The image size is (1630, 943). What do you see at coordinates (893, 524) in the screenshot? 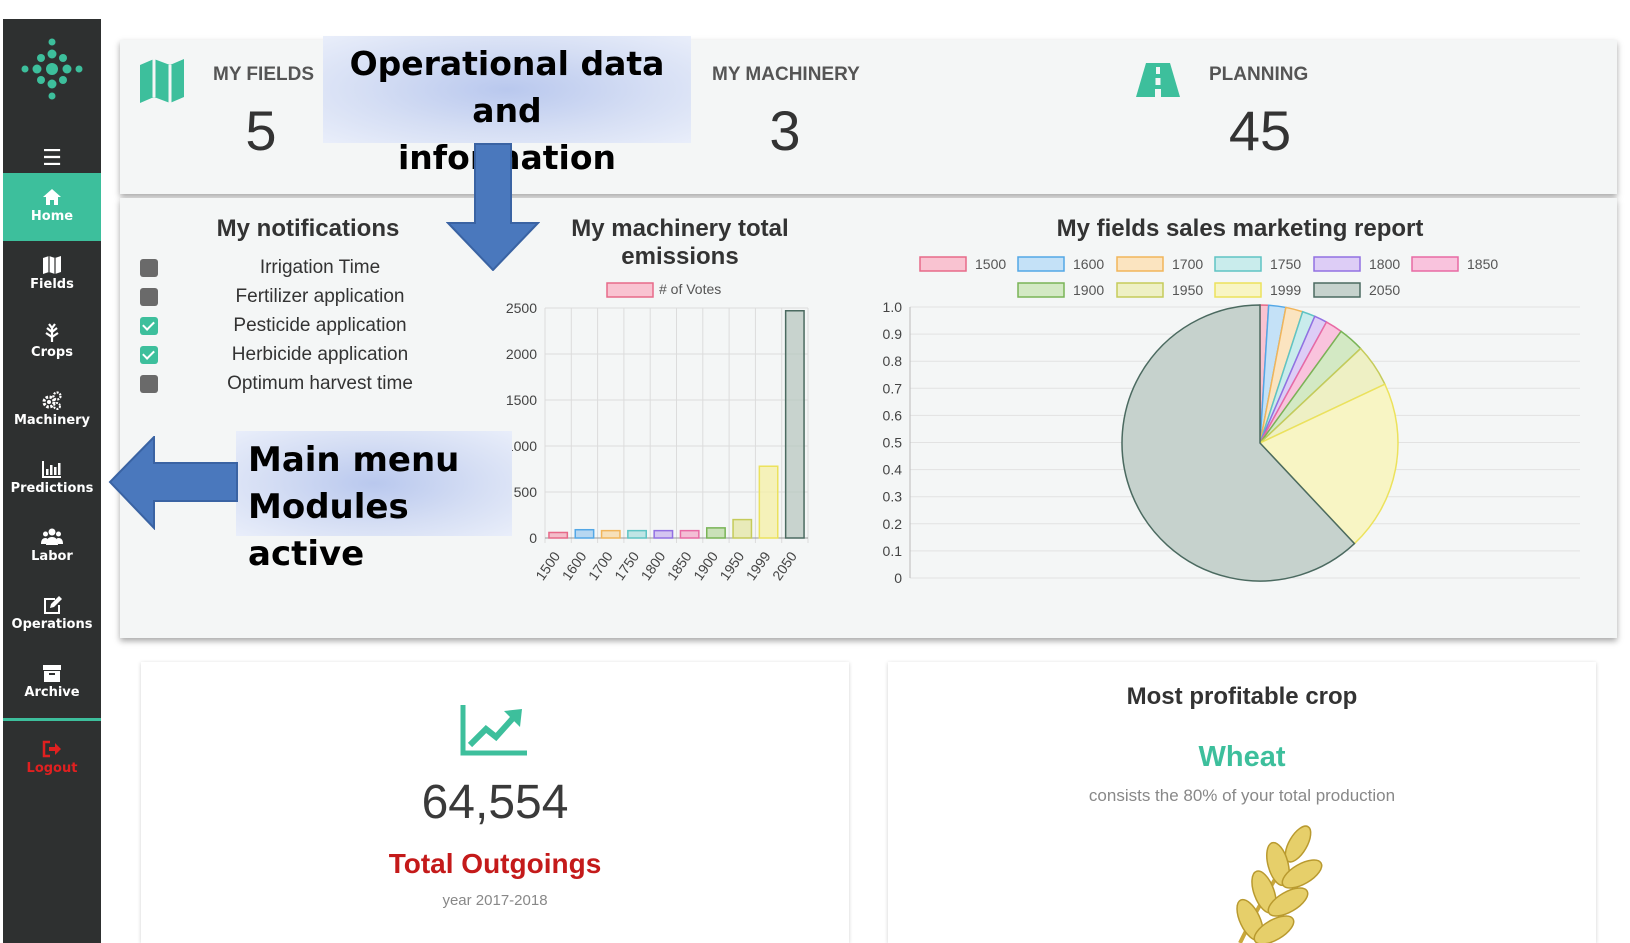
I see `y-tick-label: 0.2` at bounding box center [893, 524].